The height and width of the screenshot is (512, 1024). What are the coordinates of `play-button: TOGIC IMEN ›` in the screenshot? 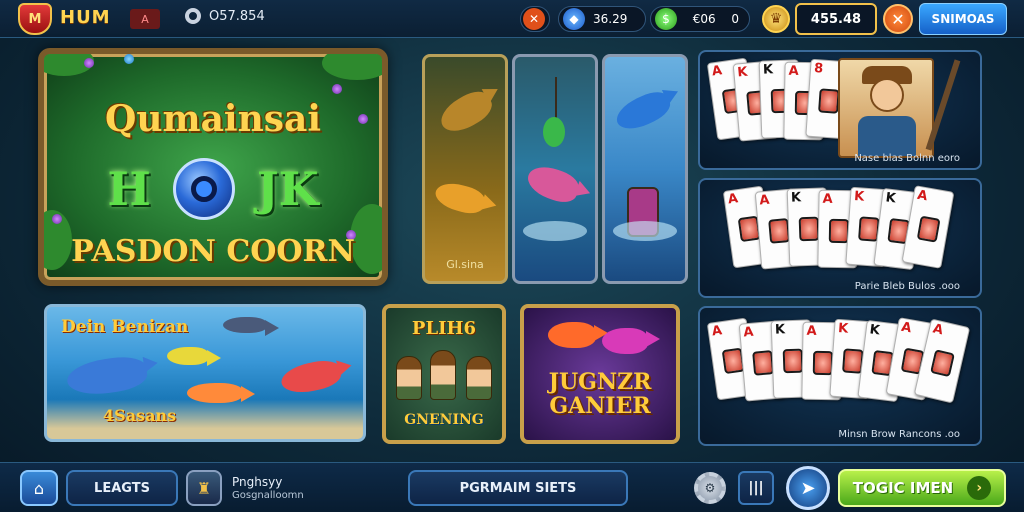 It's located at (922, 488).